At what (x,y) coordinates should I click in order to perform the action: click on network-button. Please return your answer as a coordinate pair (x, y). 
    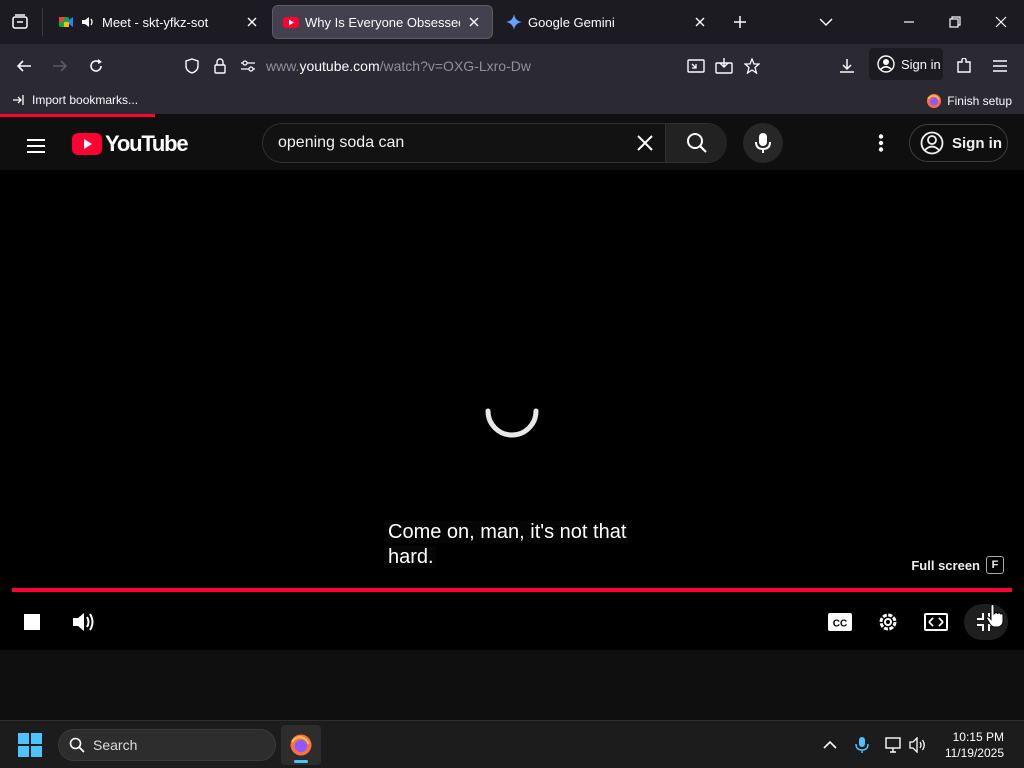
    Looking at the image, I should click on (894, 745).